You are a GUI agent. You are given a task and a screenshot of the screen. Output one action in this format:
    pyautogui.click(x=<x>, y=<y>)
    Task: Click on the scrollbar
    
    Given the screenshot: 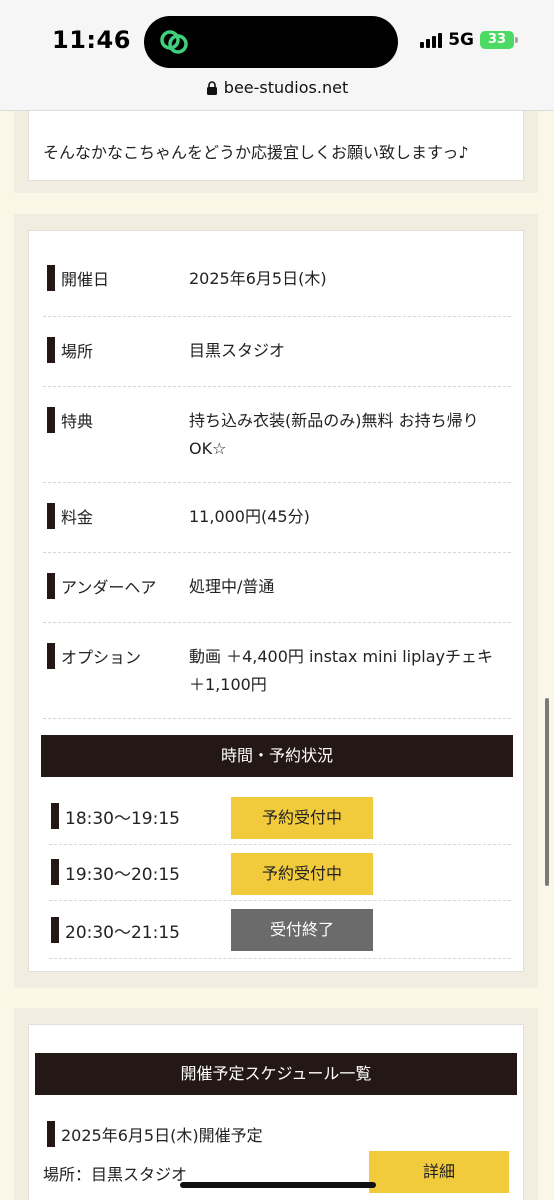 What is the action you would take?
    pyautogui.click(x=547, y=792)
    